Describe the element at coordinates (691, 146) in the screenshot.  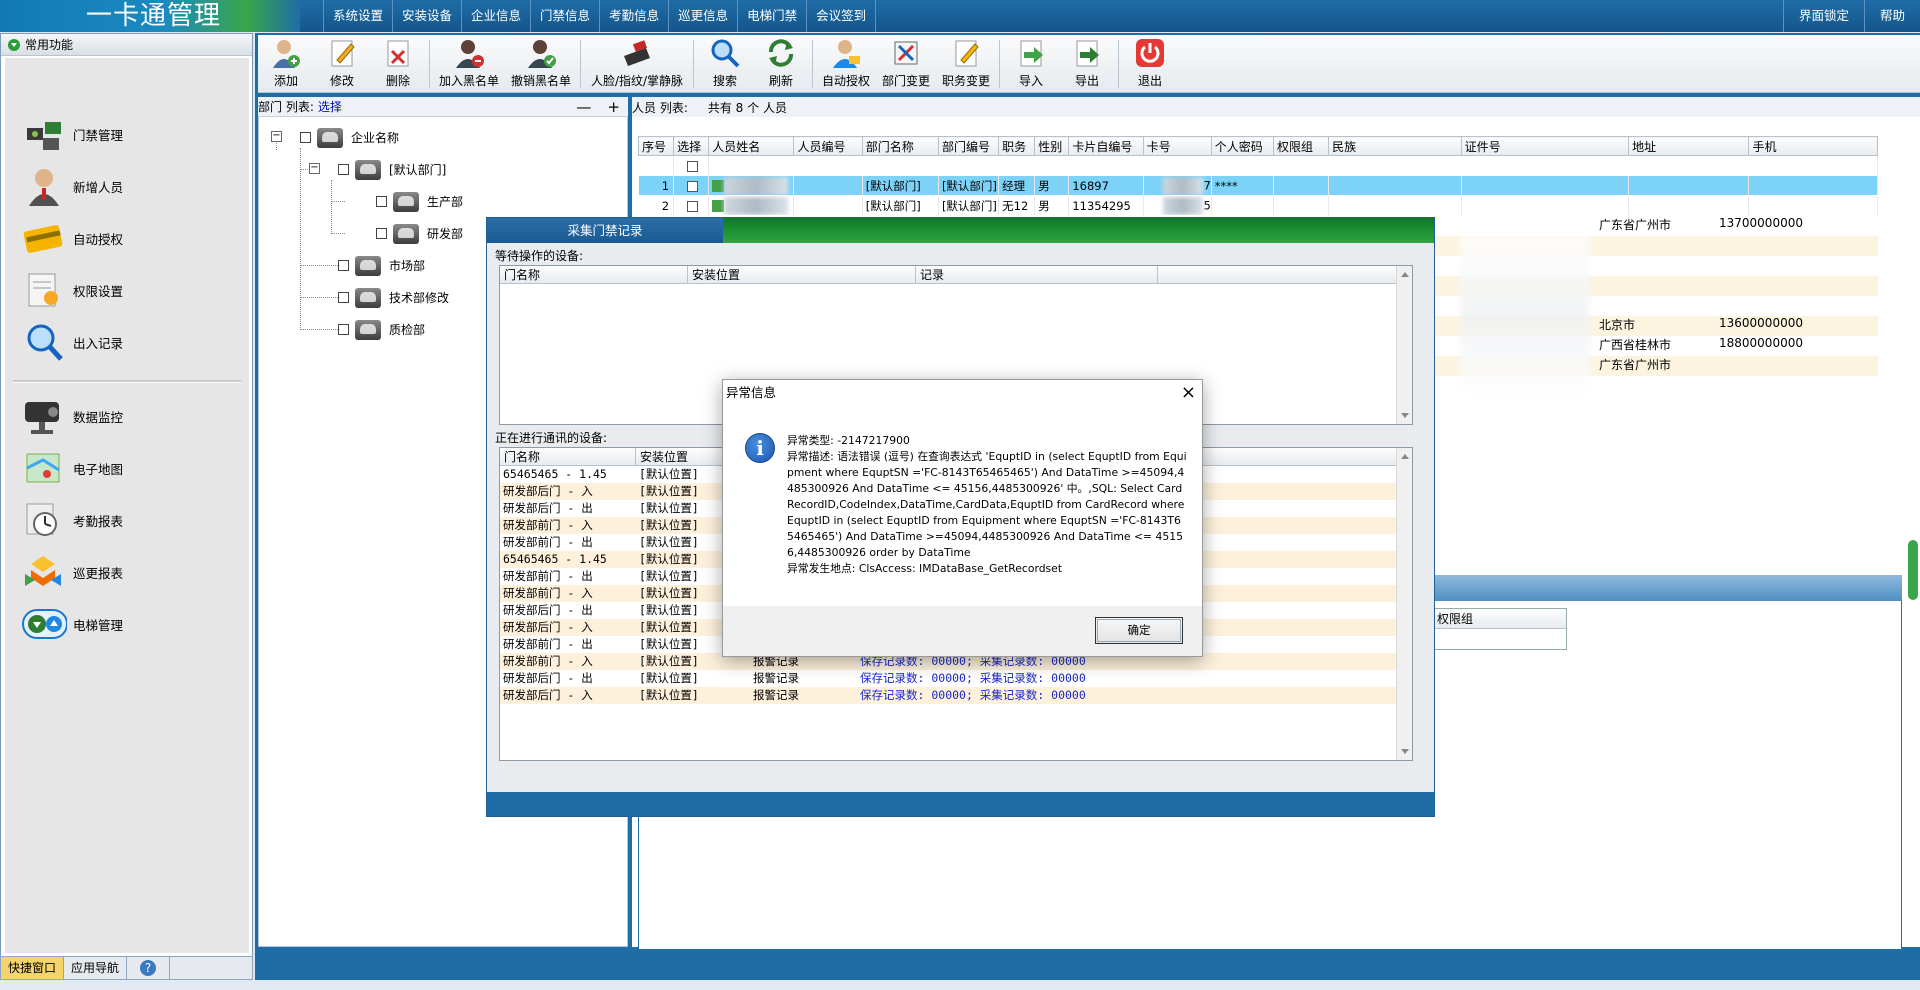
I see `col-header: 选择` at that location.